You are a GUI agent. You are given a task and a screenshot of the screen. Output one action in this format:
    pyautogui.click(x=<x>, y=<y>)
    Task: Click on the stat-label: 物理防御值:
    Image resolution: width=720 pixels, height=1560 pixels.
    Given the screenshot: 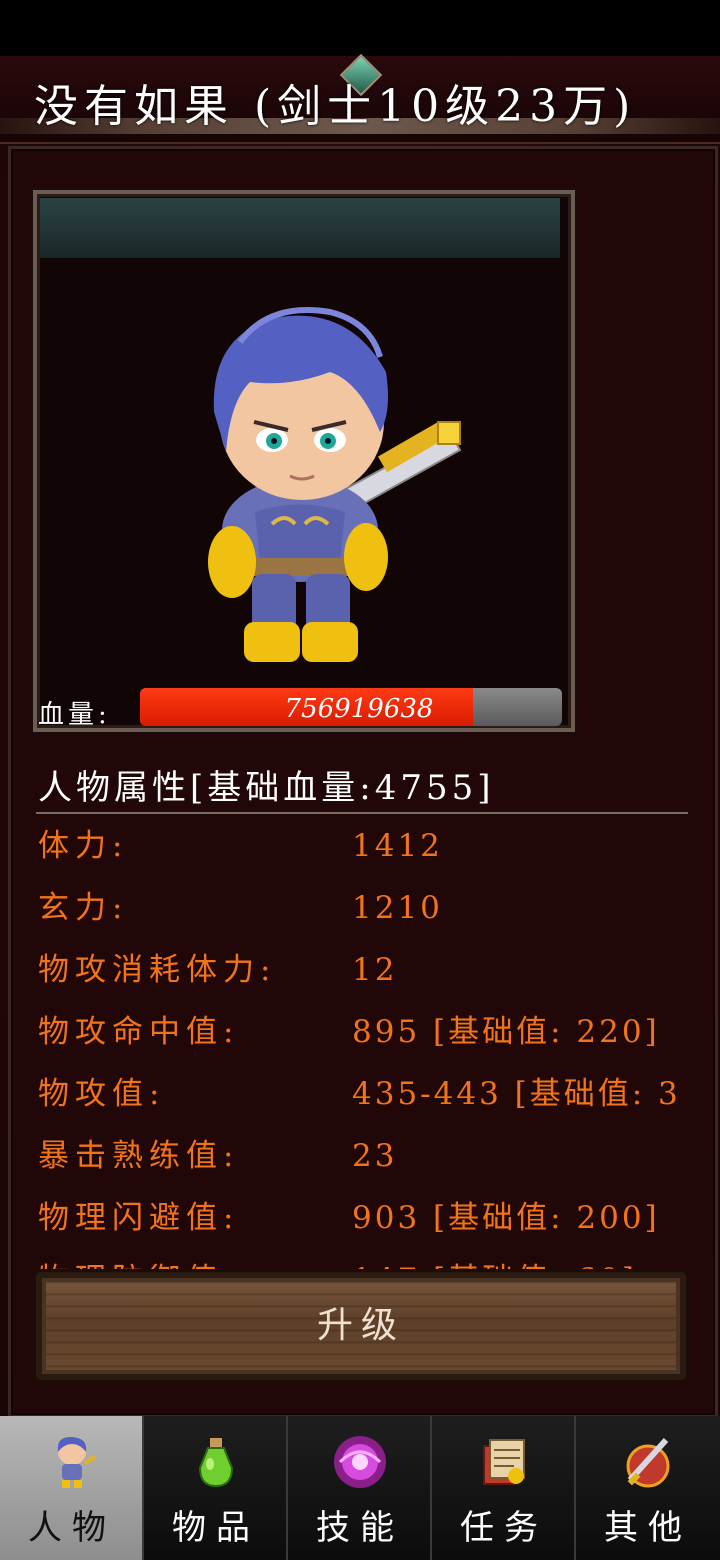 What is the action you would take?
    pyautogui.click(x=138, y=1263)
    